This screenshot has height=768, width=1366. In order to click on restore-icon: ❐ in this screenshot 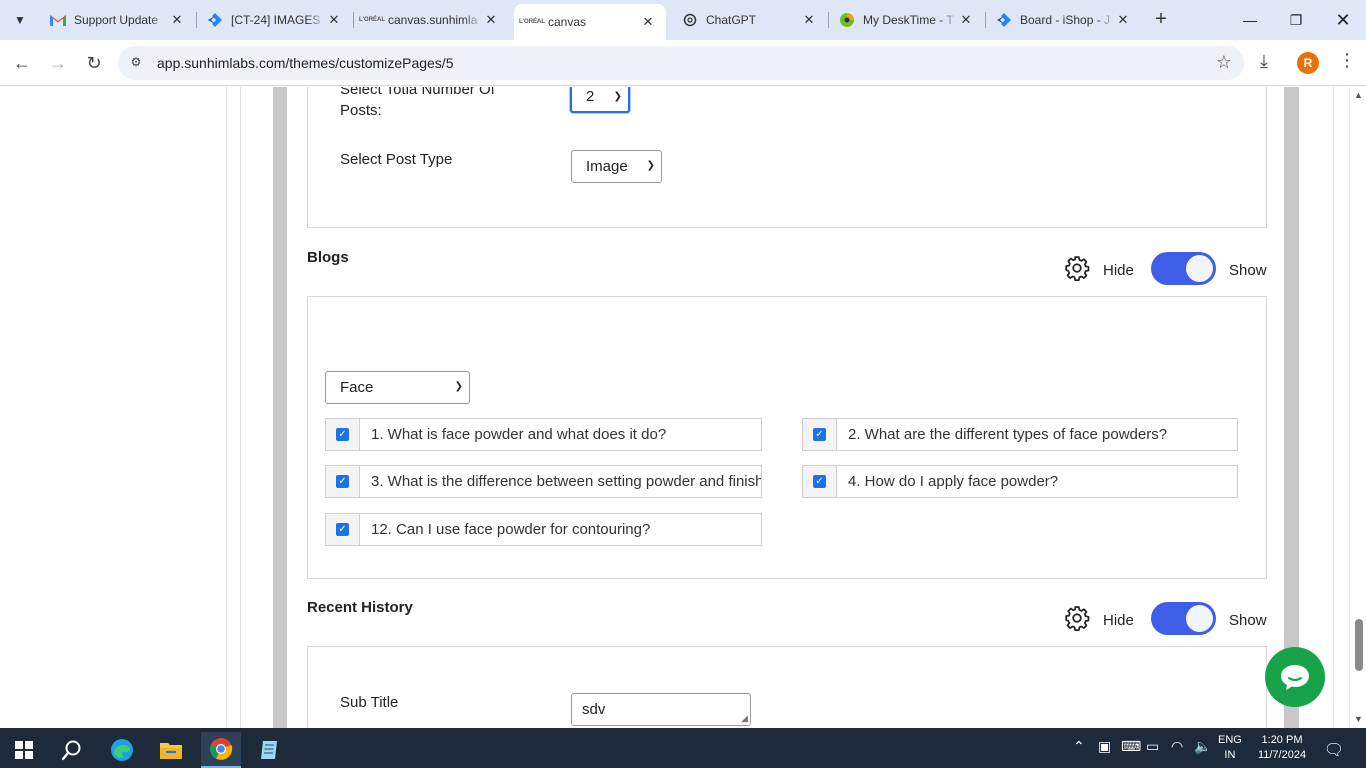, I will do `click(1296, 19)`.